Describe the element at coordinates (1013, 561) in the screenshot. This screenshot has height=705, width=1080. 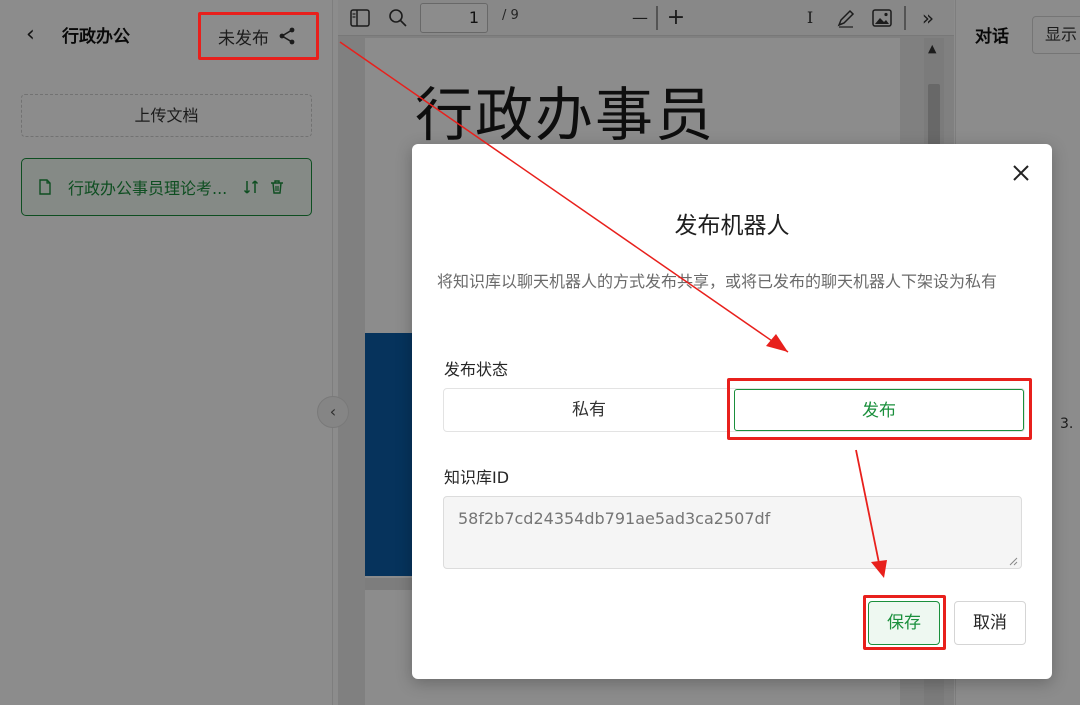
I see `resize-grip-icon` at that location.